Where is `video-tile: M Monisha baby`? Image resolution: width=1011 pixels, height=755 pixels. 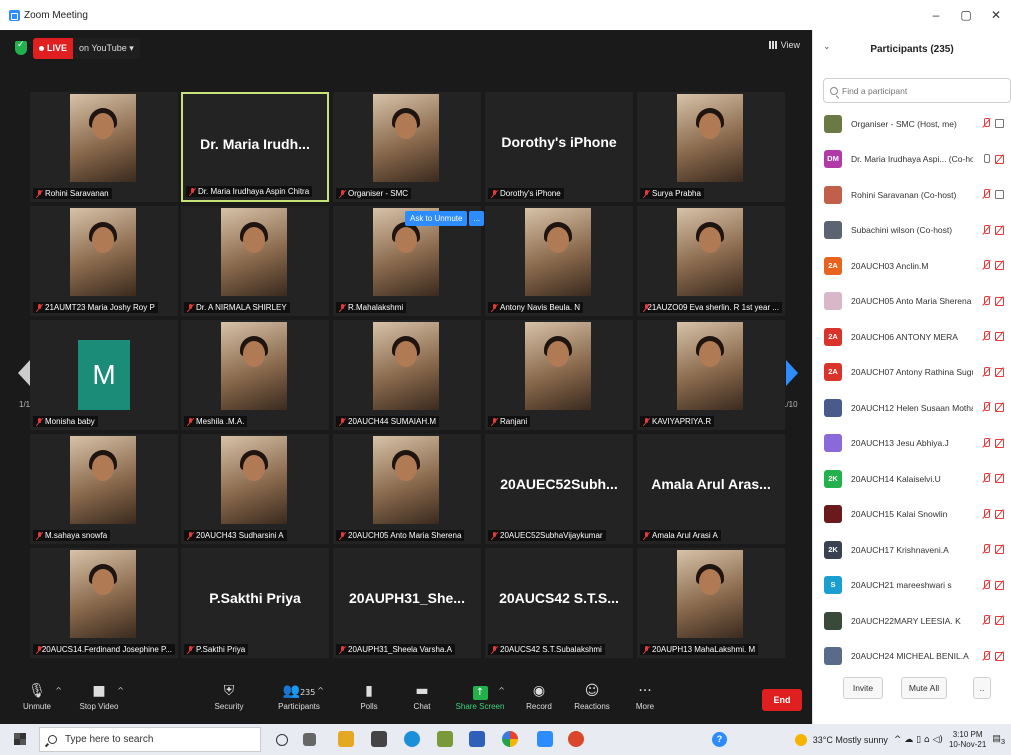 video-tile: M Monisha baby is located at coordinates (104, 375).